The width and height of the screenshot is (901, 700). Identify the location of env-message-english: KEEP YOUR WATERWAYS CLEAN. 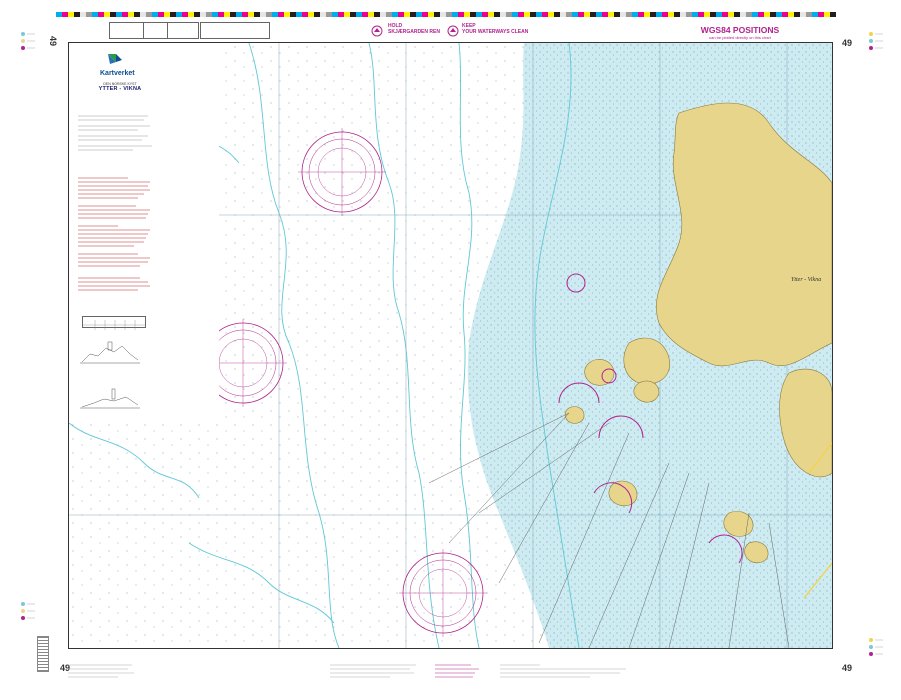
(495, 29).